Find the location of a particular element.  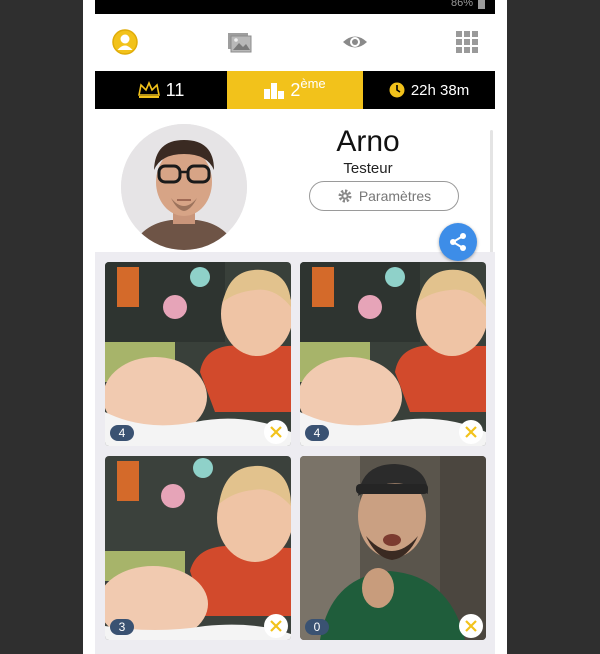

timer-stat: 22h 38m is located at coordinates (429, 90).